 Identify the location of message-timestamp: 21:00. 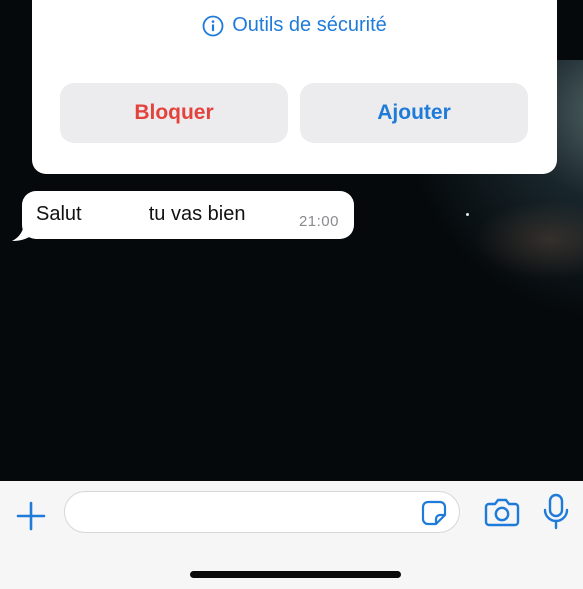
(318, 221).